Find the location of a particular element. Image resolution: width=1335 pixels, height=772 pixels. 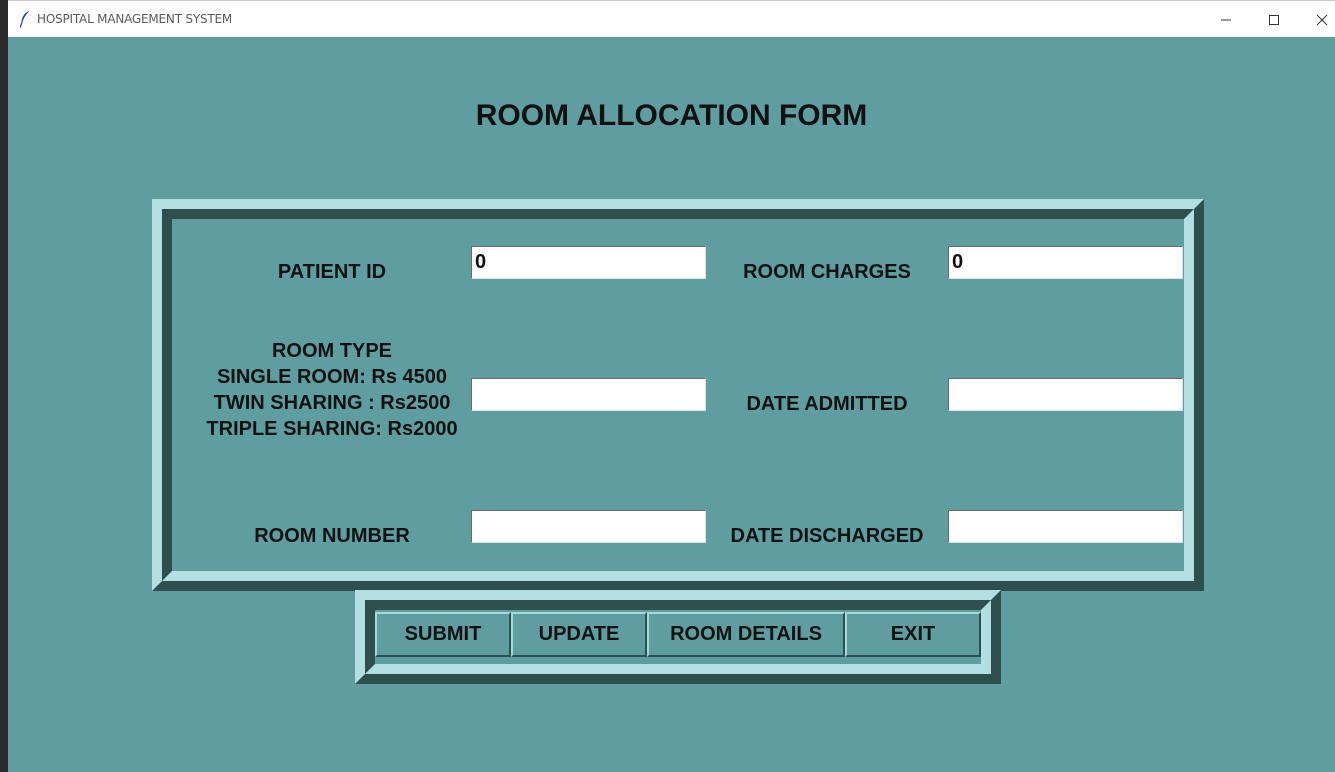

room-charges-input is located at coordinates (1065, 262).